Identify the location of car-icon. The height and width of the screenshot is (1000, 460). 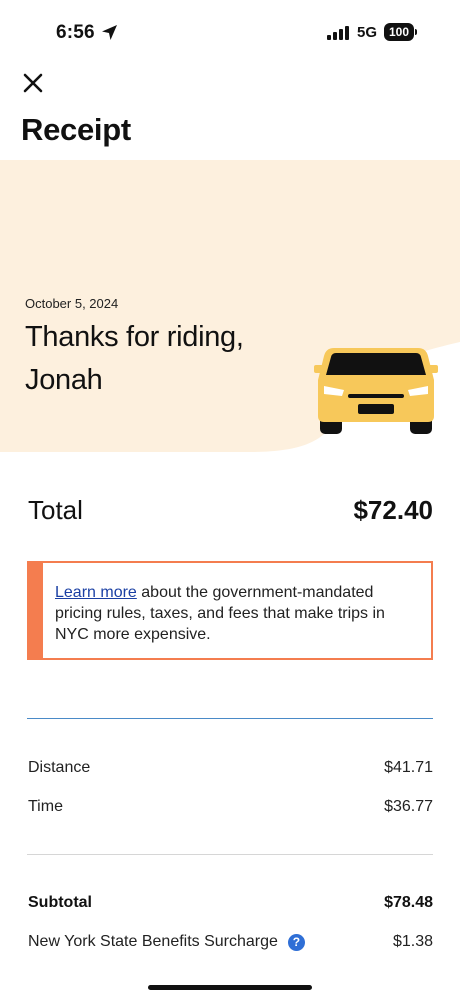
(376, 391).